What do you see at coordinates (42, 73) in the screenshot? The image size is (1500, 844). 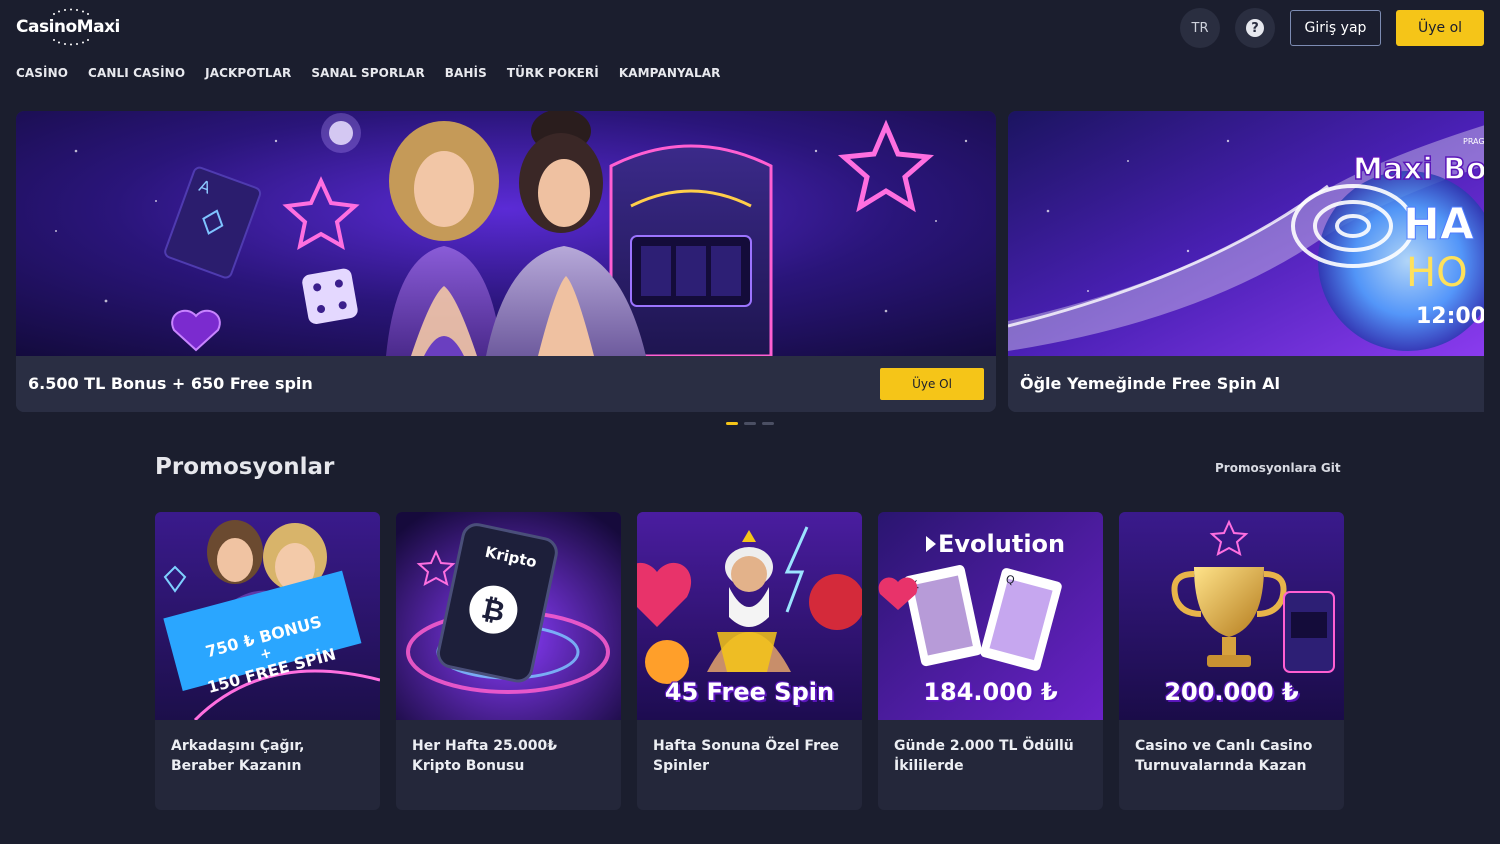 I see `nav-item-casino: CASİNO` at bounding box center [42, 73].